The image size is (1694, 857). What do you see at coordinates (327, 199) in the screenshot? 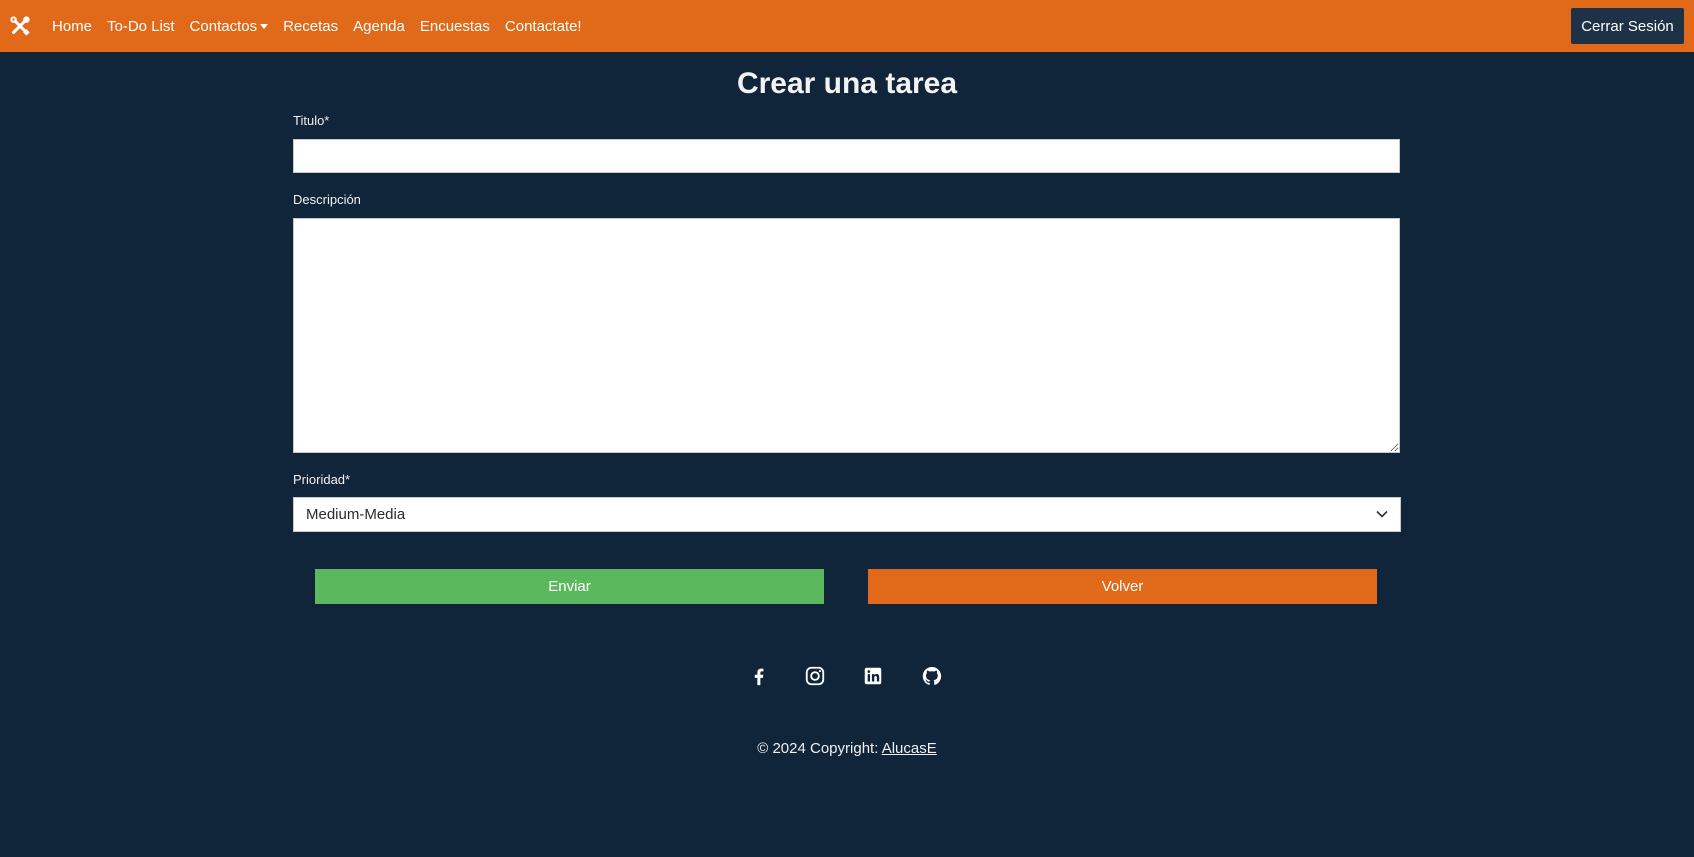
I see `descripcion-label: Descripción` at bounding box center [327, 199].